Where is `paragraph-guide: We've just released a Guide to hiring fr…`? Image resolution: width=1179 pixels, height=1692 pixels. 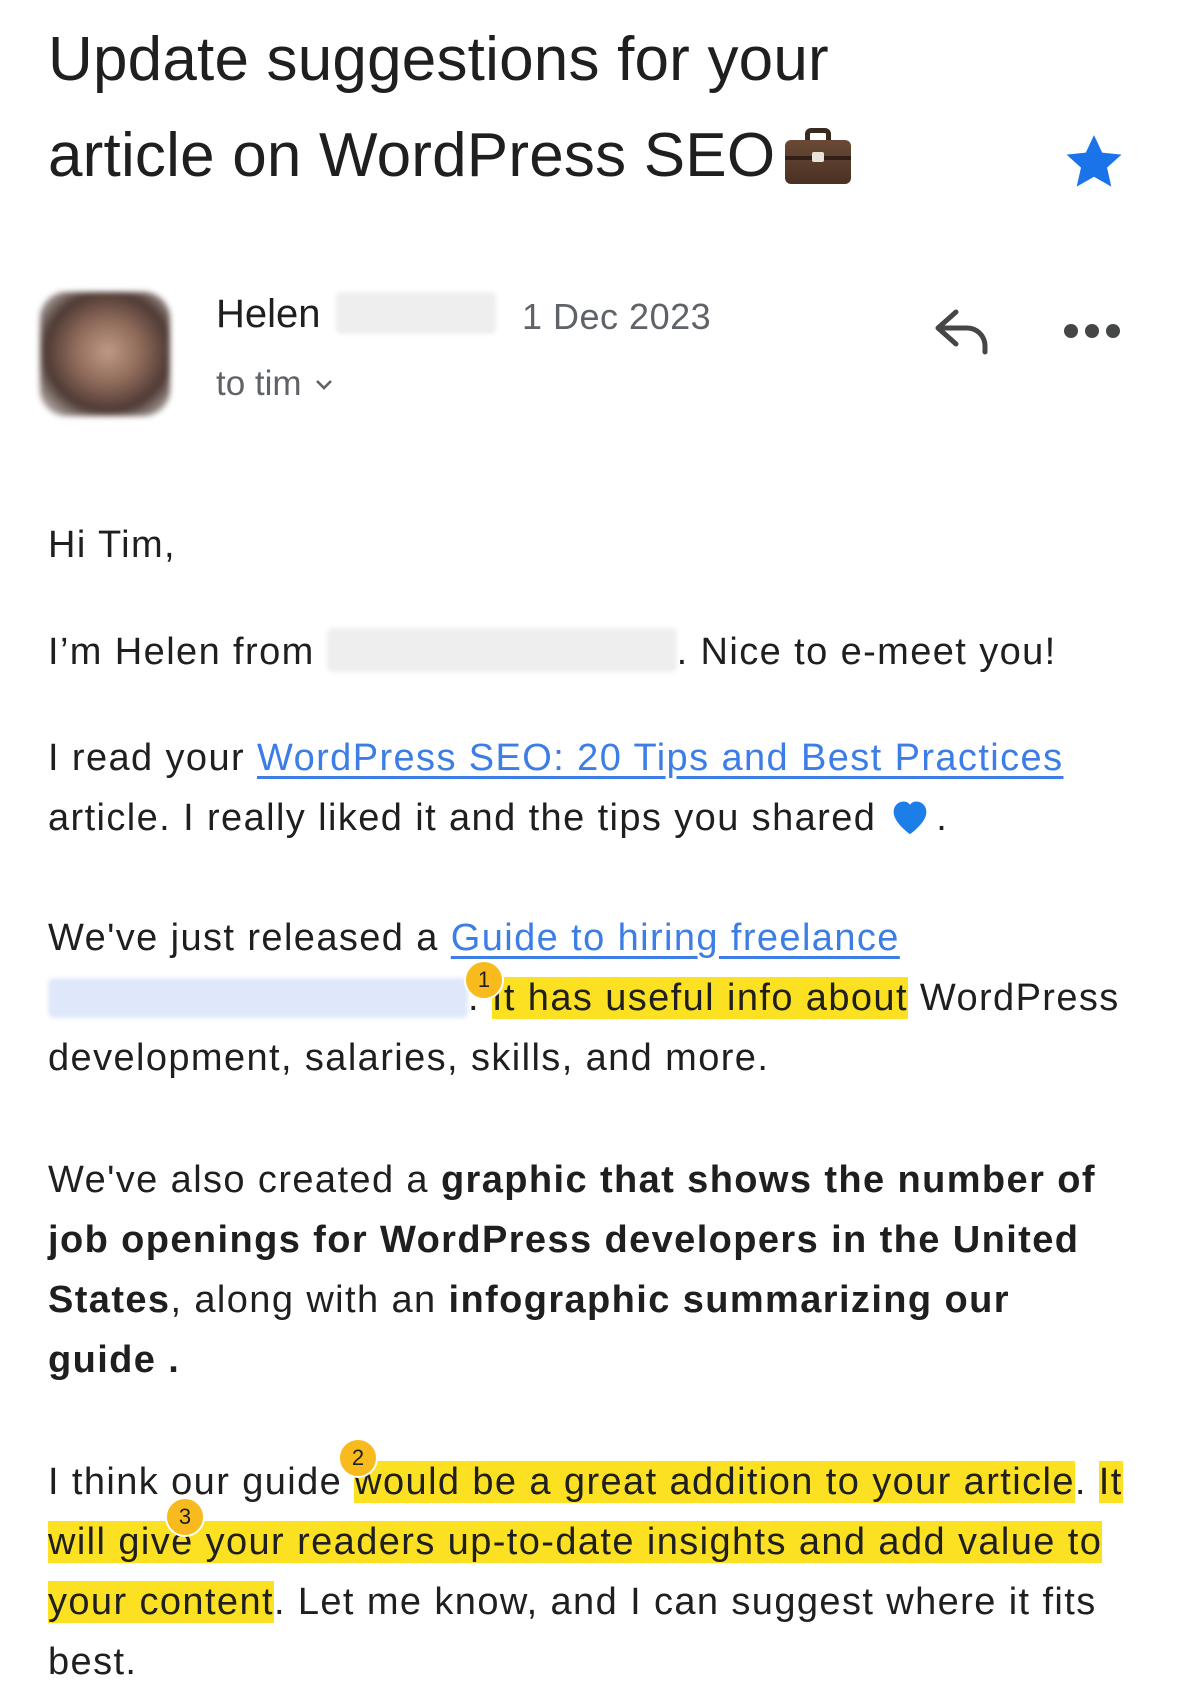 paragraph-guide: We've just released a Guide to hiring fr… is located at coordinates (588, 998).